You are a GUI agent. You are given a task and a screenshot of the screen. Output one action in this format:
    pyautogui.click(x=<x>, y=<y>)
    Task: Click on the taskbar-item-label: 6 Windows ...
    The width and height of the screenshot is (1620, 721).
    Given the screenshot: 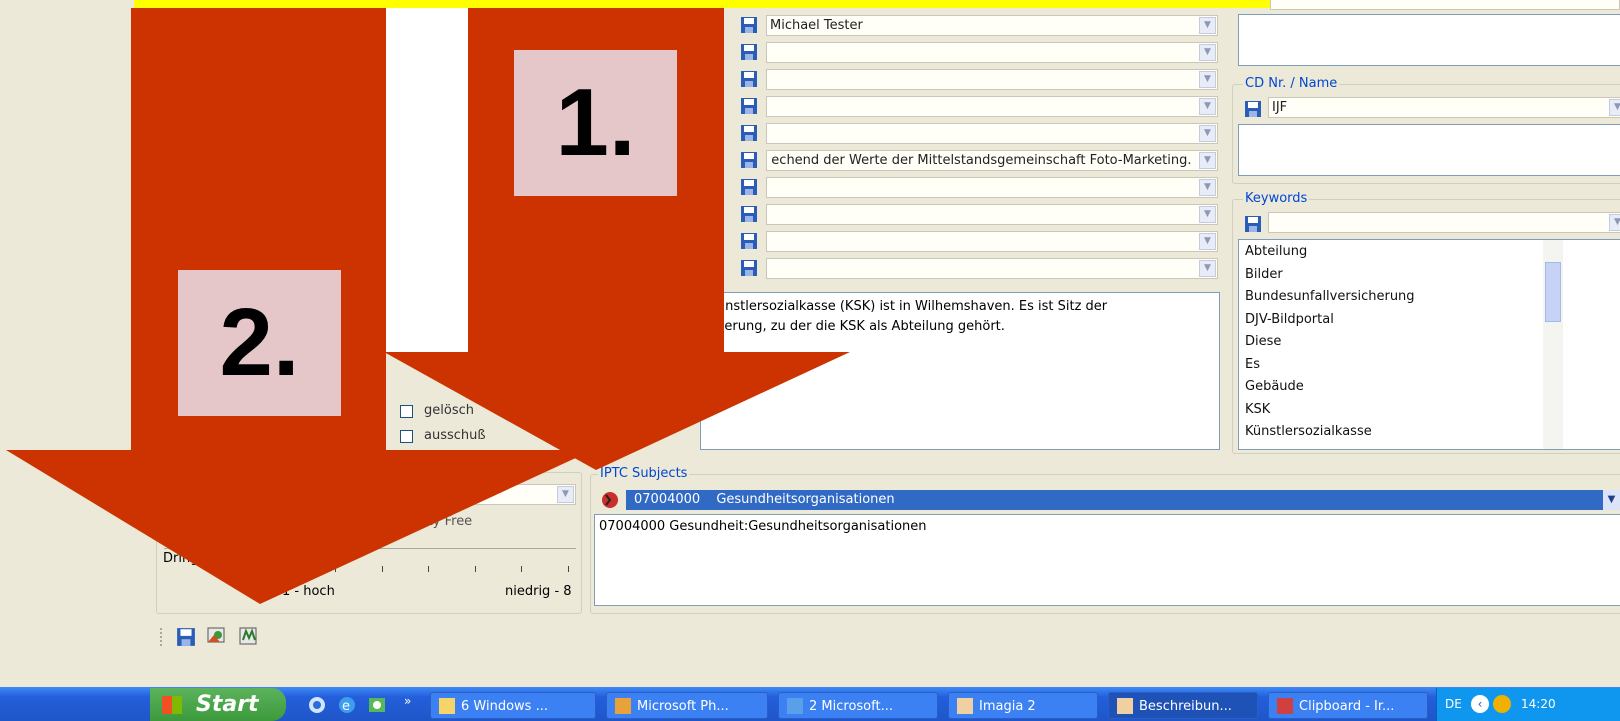 What is the action you would take?
    pyautogui.click(x=504, y=706)
    